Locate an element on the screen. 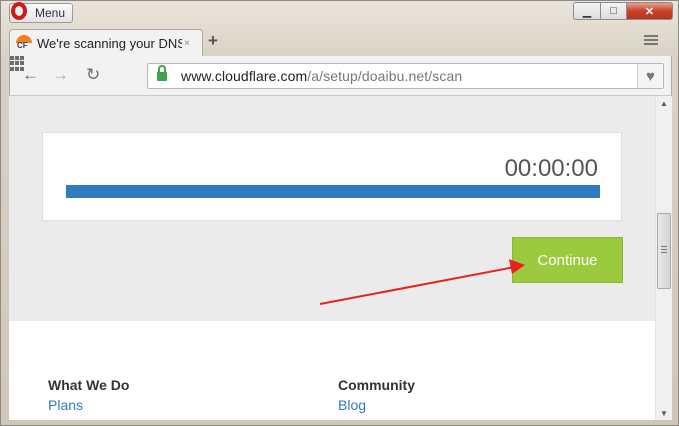  window-controls: ▁ □ ✕ is located at coordinates (623, 11).